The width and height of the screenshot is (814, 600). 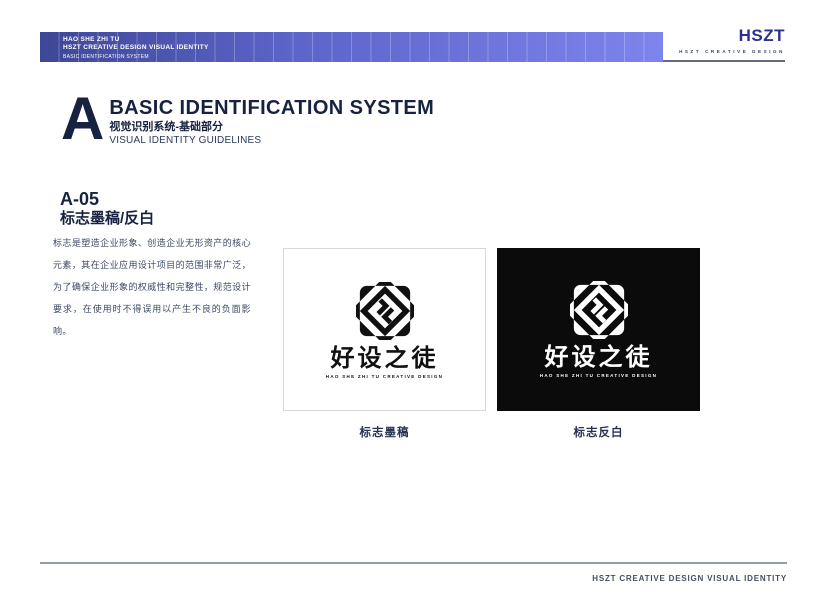 I want to click on specimen-captions: 标志墨稿 标志反白, so click(x=491, y=432).